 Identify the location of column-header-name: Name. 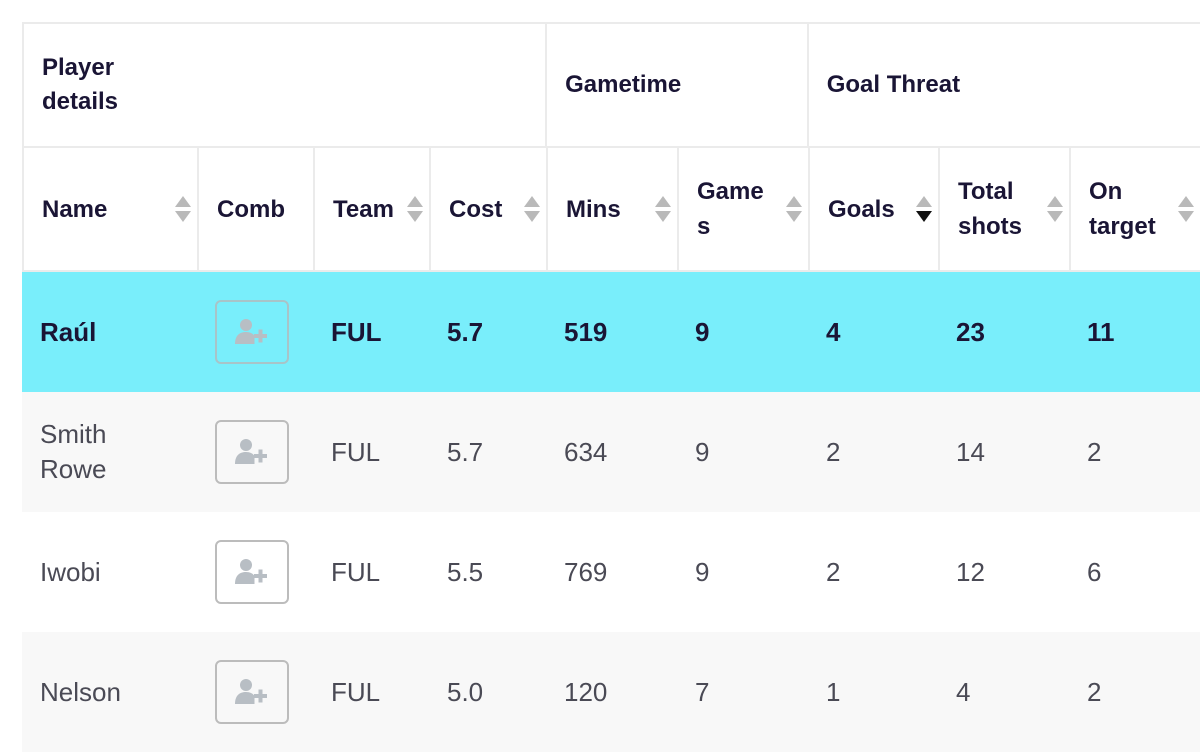
(111, 209).